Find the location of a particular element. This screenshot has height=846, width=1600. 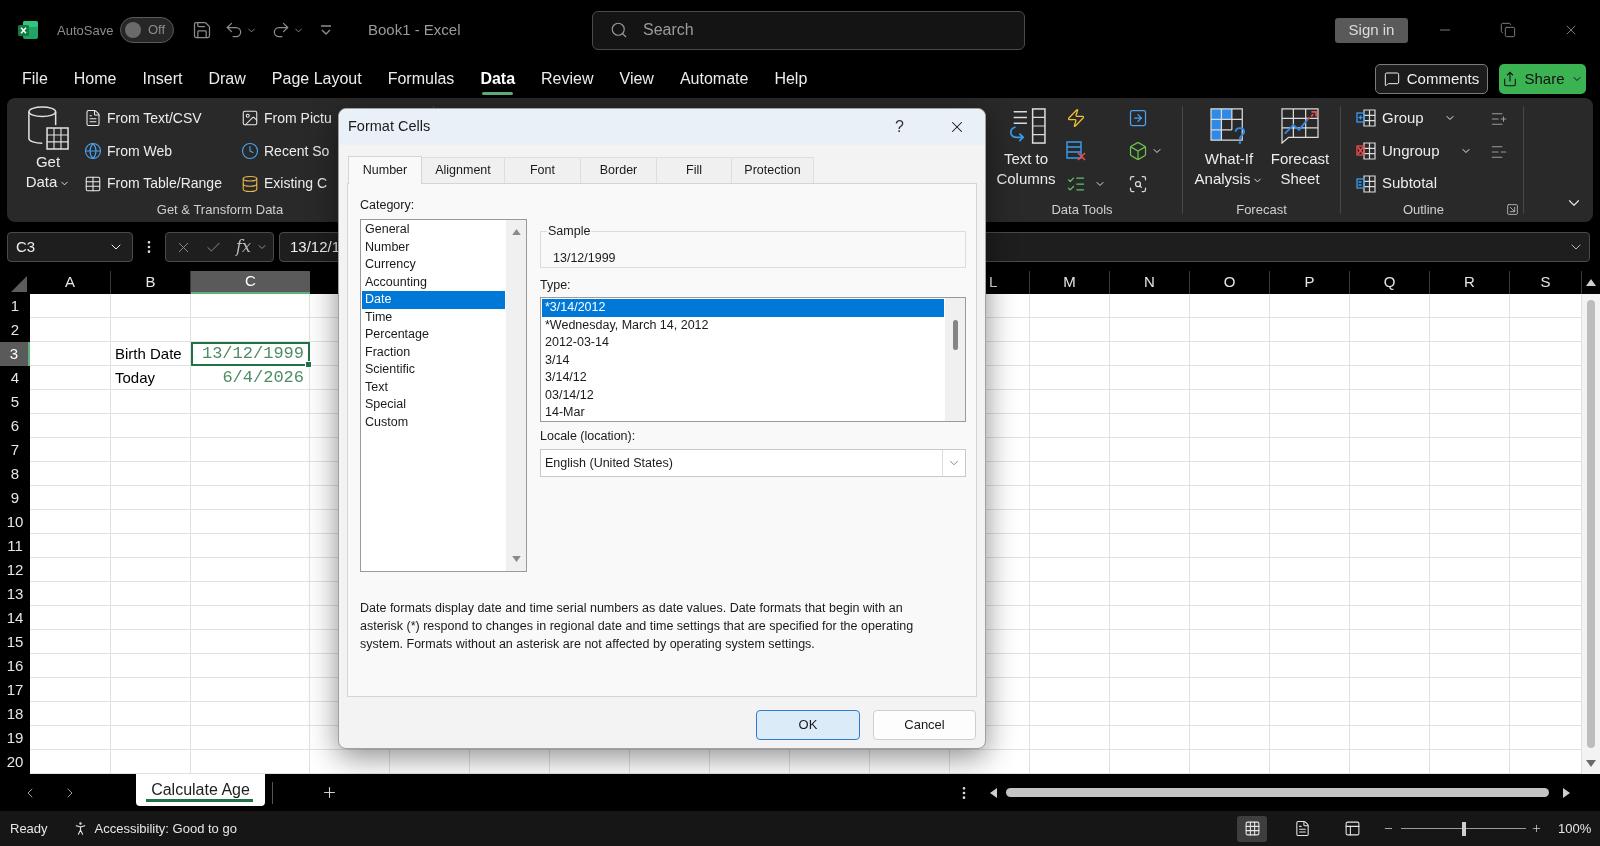

group-label: Data Tools is located at coordinates (1082, 210).